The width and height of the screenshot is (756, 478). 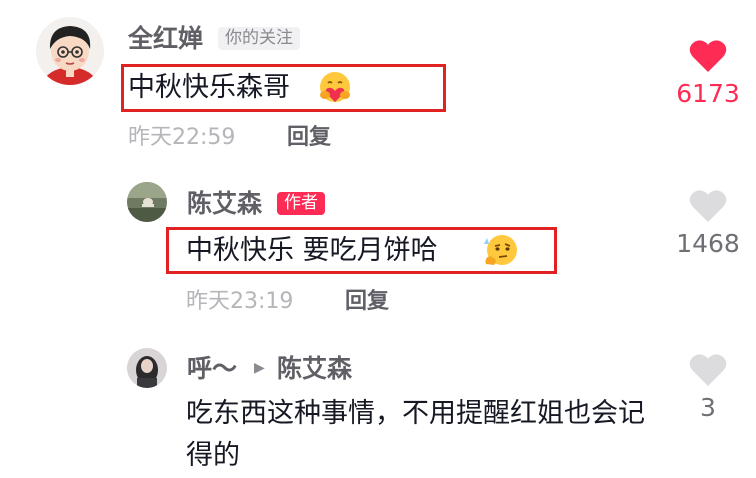 I want to click on like-count: 6173, so click(x=708, y=93).